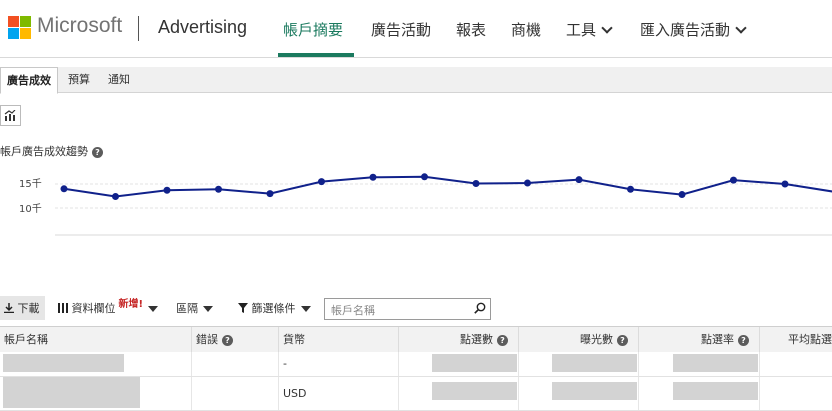 This screenshot has height=411, width=832. I want to click on nav-import-campaigns: 匯入廣告活動, so click(693, 29).